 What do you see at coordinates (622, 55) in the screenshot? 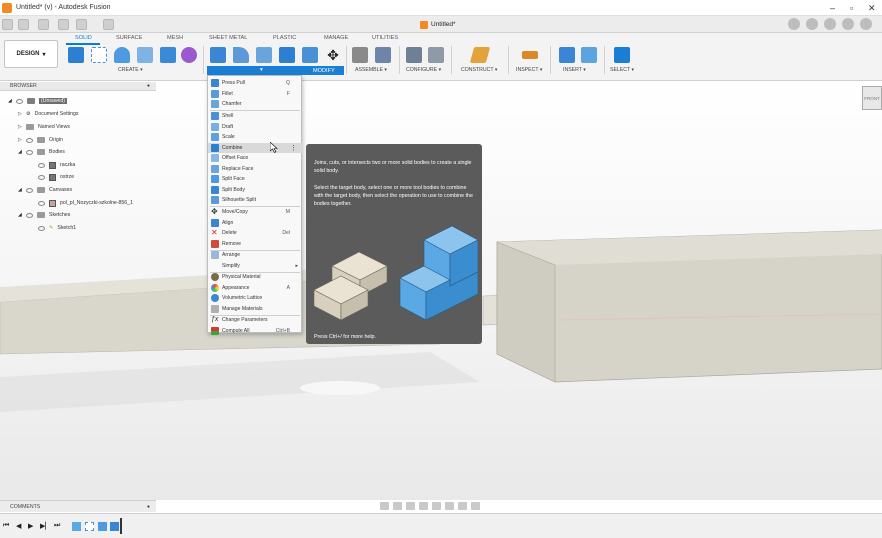
I see `select-icon` at bounding box center [622, 55].